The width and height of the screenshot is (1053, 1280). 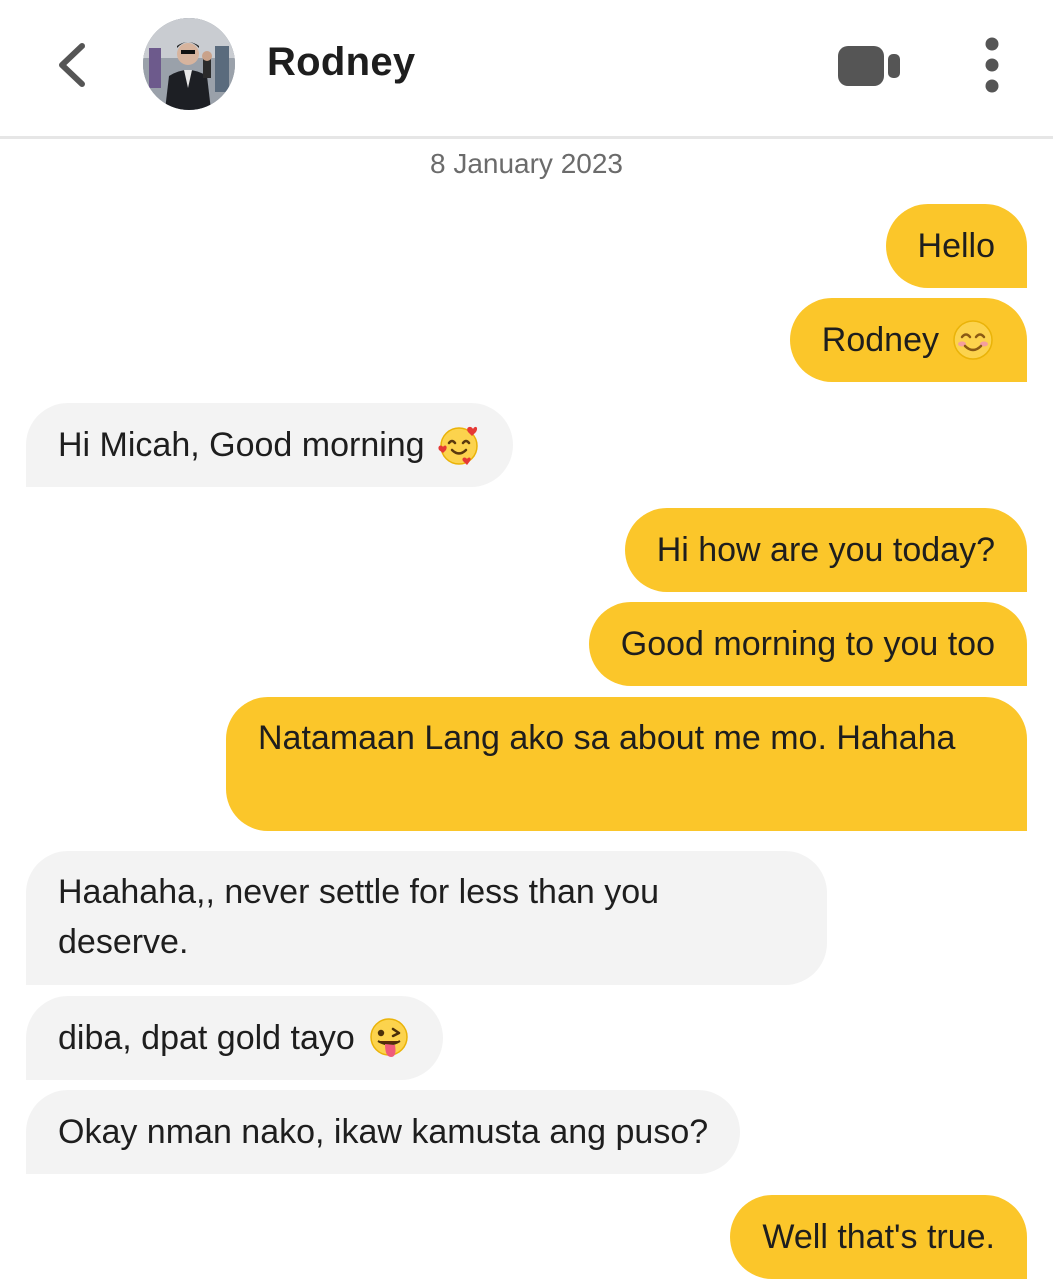 What do you see at coordinates (992, 65) in the screenshot?
I see `more-vertical-icon` at bounding box center [992, 65].